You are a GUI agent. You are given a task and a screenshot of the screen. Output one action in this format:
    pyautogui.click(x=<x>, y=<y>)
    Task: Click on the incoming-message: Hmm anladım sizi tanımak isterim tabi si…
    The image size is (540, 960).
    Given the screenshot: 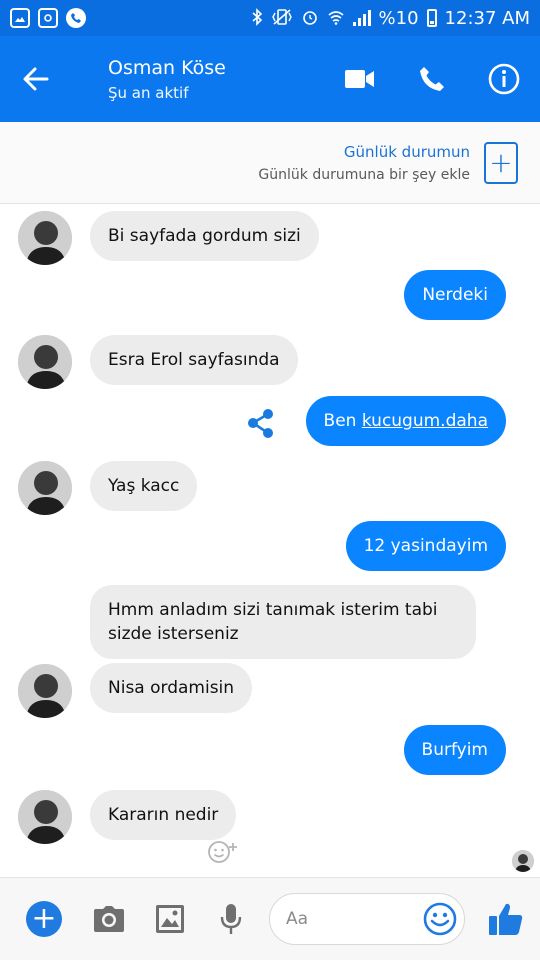 What is the action you would take?
    pyautogui.click(x=283, y=622)
    